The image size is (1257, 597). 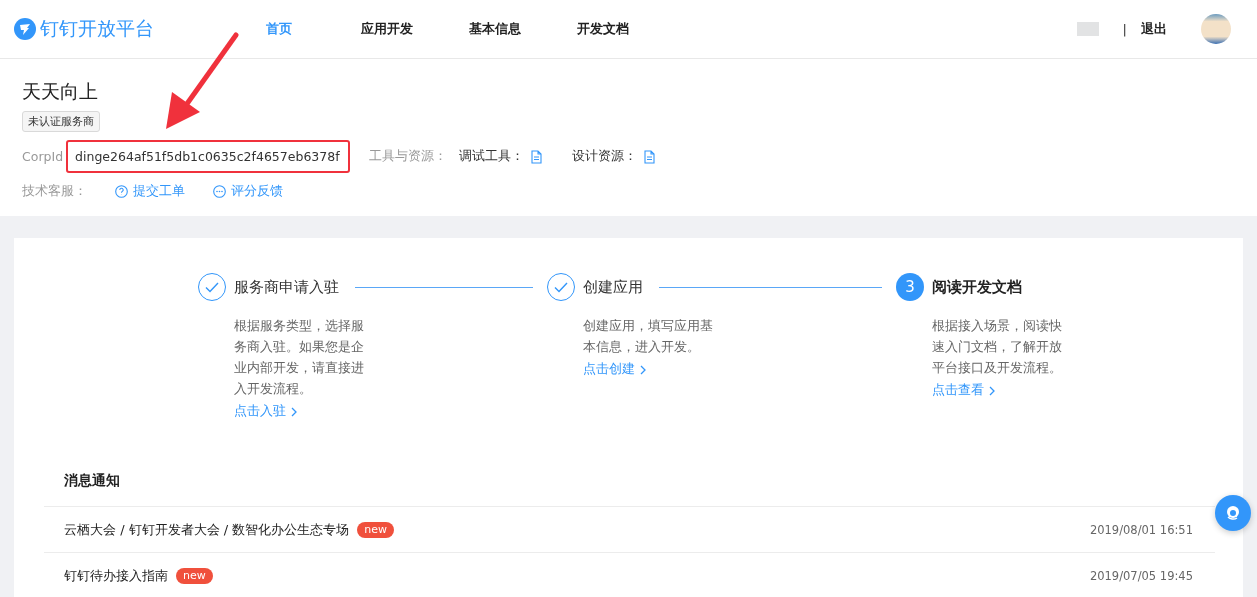 What do you see at coordinates (997, 347) in the screenshot?
I see `step-description: 根据接入场景，阅读快速入门文档，了解开放平台接口及开发流程。` at bounding box center [997, 347].